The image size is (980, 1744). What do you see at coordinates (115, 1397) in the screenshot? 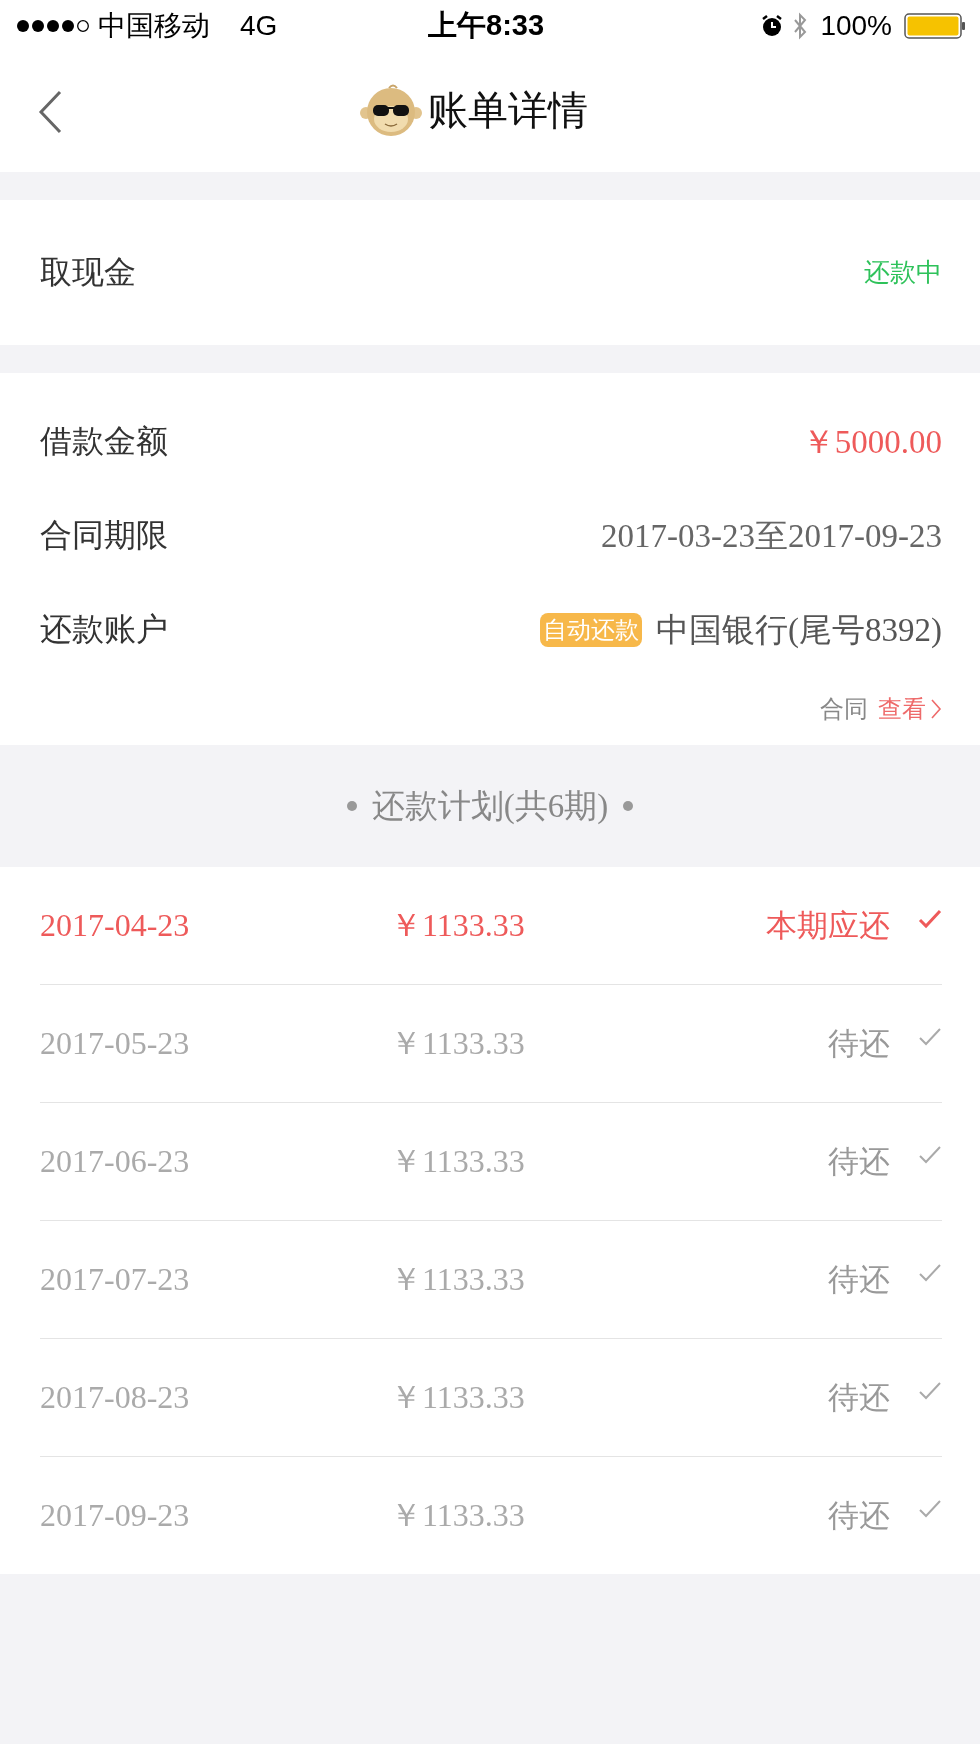
I see `due-date: 2017-08-23` at bounding box center [115, 1397].